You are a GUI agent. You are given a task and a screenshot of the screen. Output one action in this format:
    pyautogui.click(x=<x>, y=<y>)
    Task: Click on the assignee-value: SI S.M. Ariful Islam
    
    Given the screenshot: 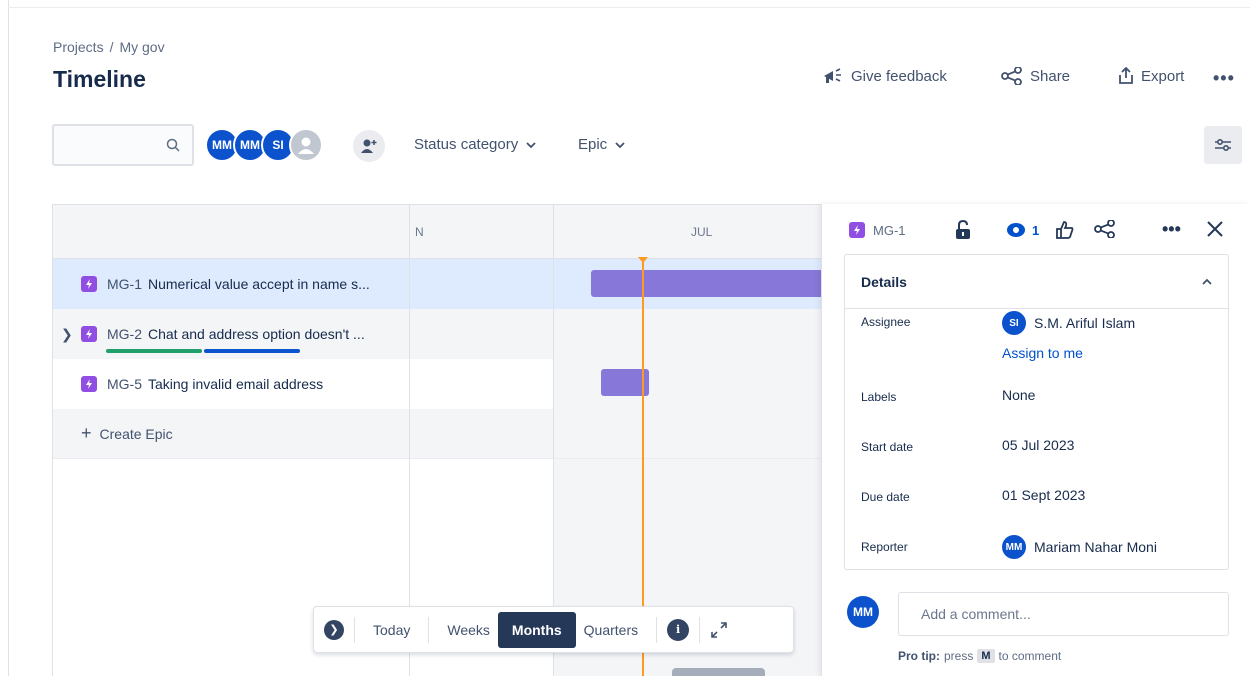 What is the action you would take?
    pyautogui.click(x=1068, y=323)
    